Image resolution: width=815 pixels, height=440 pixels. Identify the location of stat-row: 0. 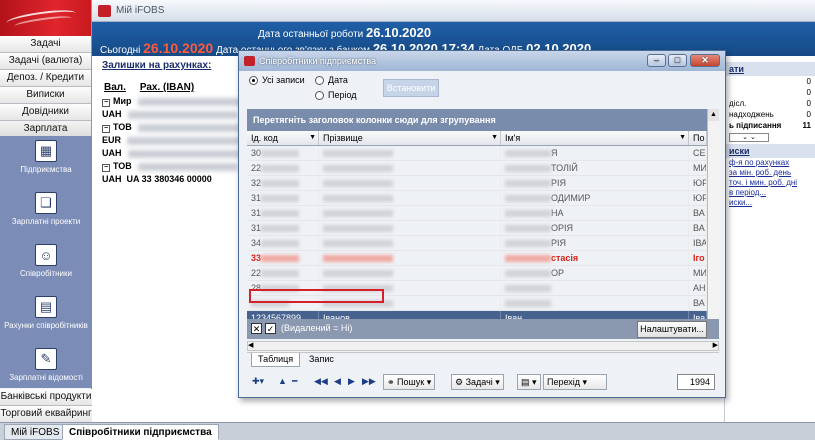
(808, 81).